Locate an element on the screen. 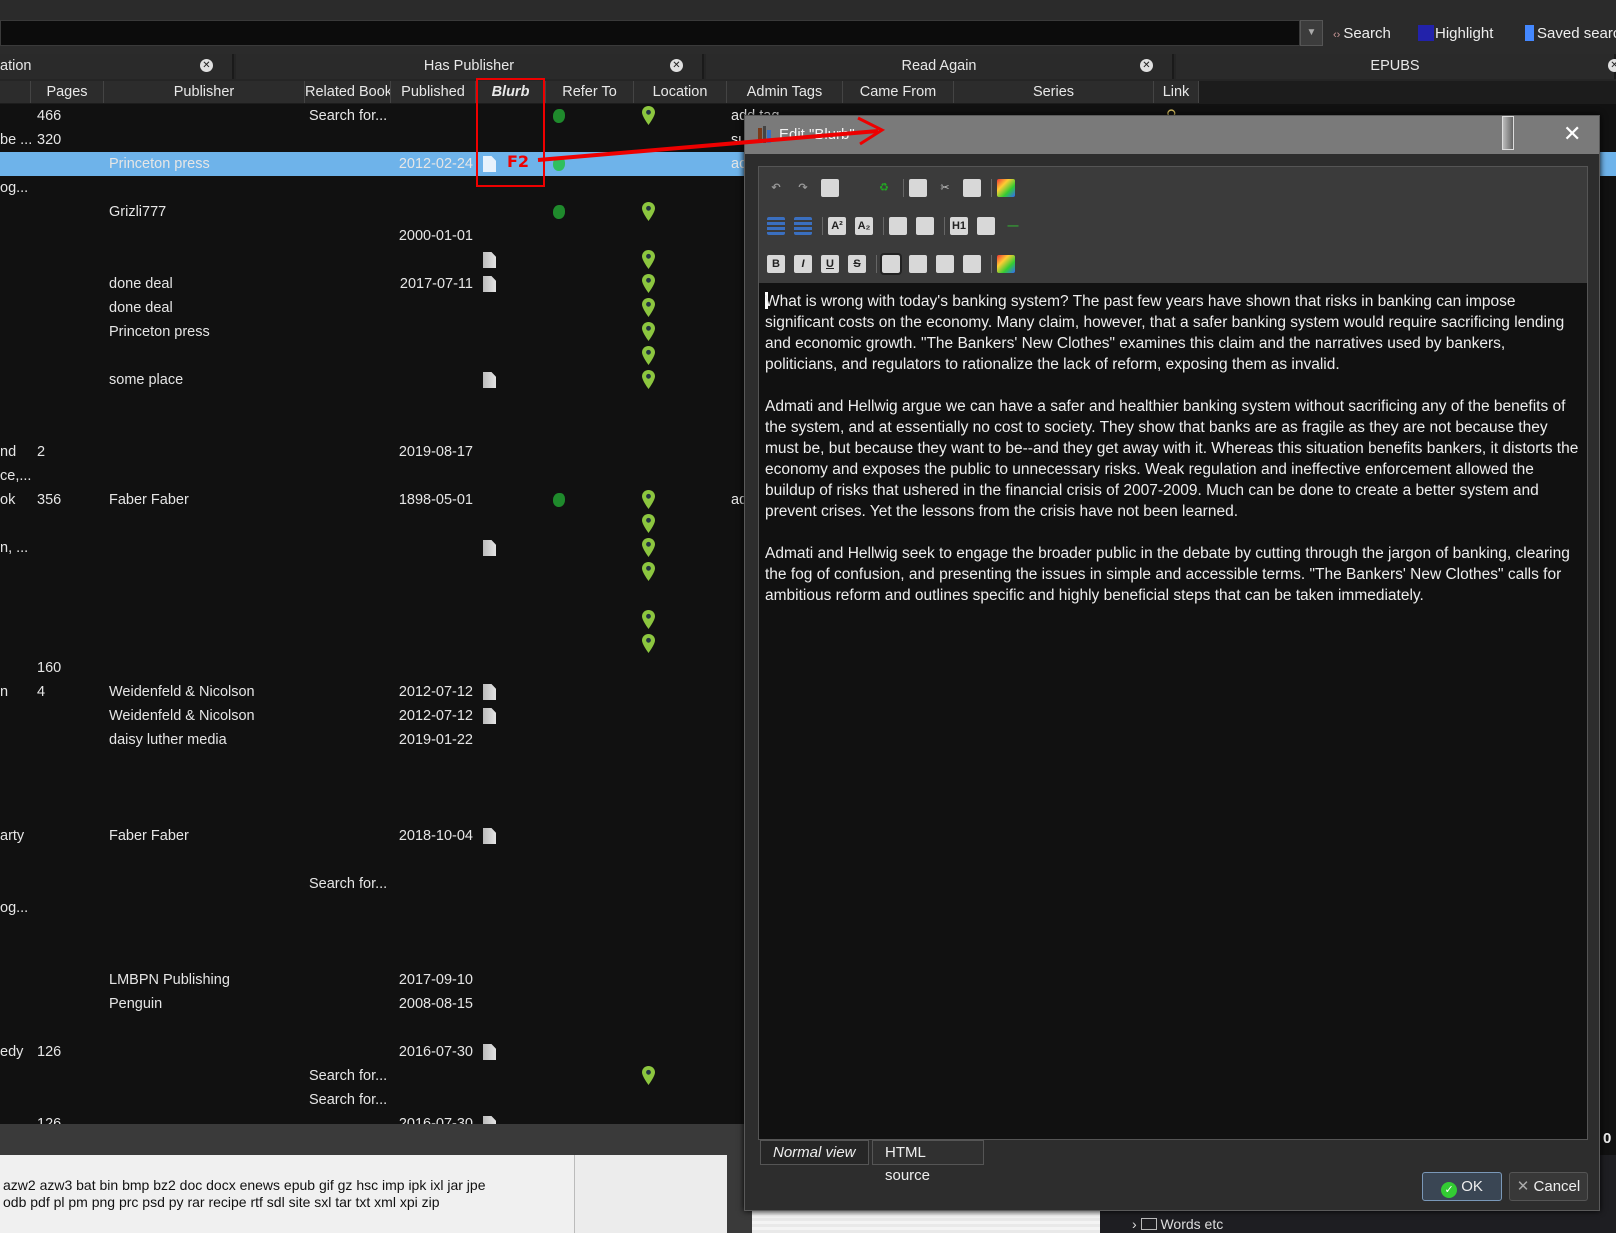  column-header-link: Link is located at coordinates (1176, 92).